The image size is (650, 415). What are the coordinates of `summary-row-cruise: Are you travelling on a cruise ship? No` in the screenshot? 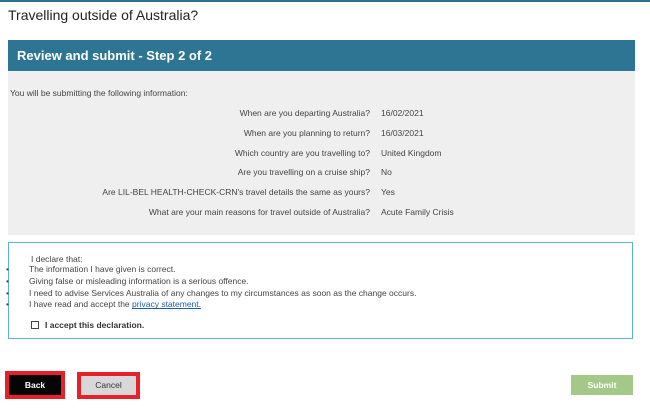 It's located at (321, 177).